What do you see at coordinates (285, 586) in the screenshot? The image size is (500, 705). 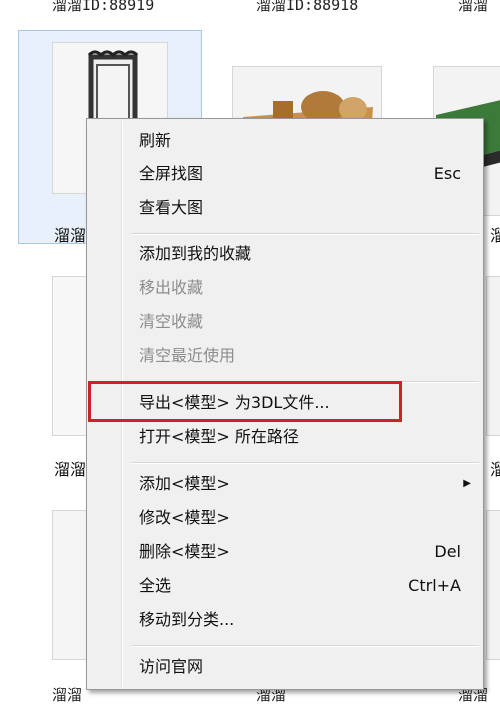 I see `menu-item-select-all: 全选 Ctrl+A` at bounding box center [285, 586].